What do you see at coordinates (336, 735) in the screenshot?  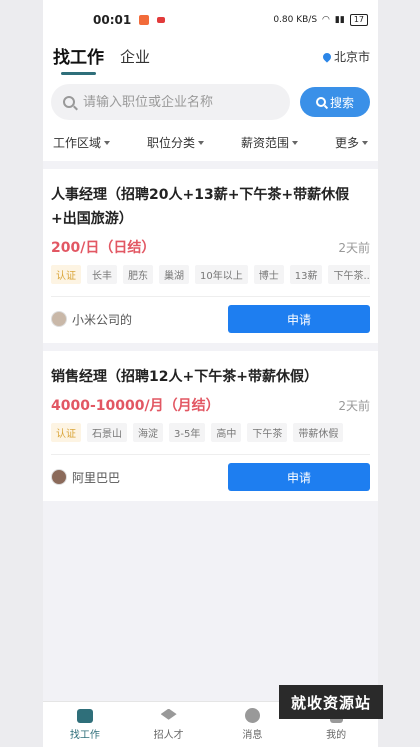 I see `tab-label: 我的` at bounding box center [336, 735].